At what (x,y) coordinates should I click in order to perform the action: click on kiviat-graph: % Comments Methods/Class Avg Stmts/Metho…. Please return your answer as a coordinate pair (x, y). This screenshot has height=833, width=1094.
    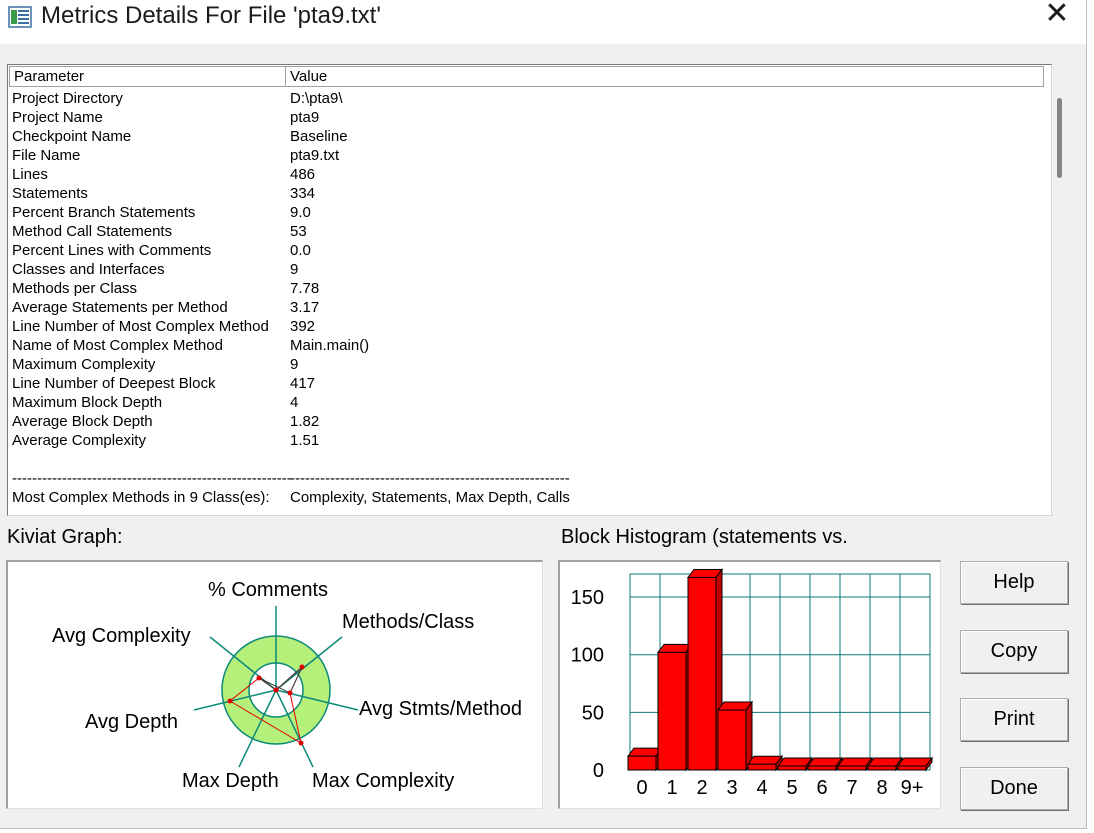
    Looking at the image, I should click on (274, 684).